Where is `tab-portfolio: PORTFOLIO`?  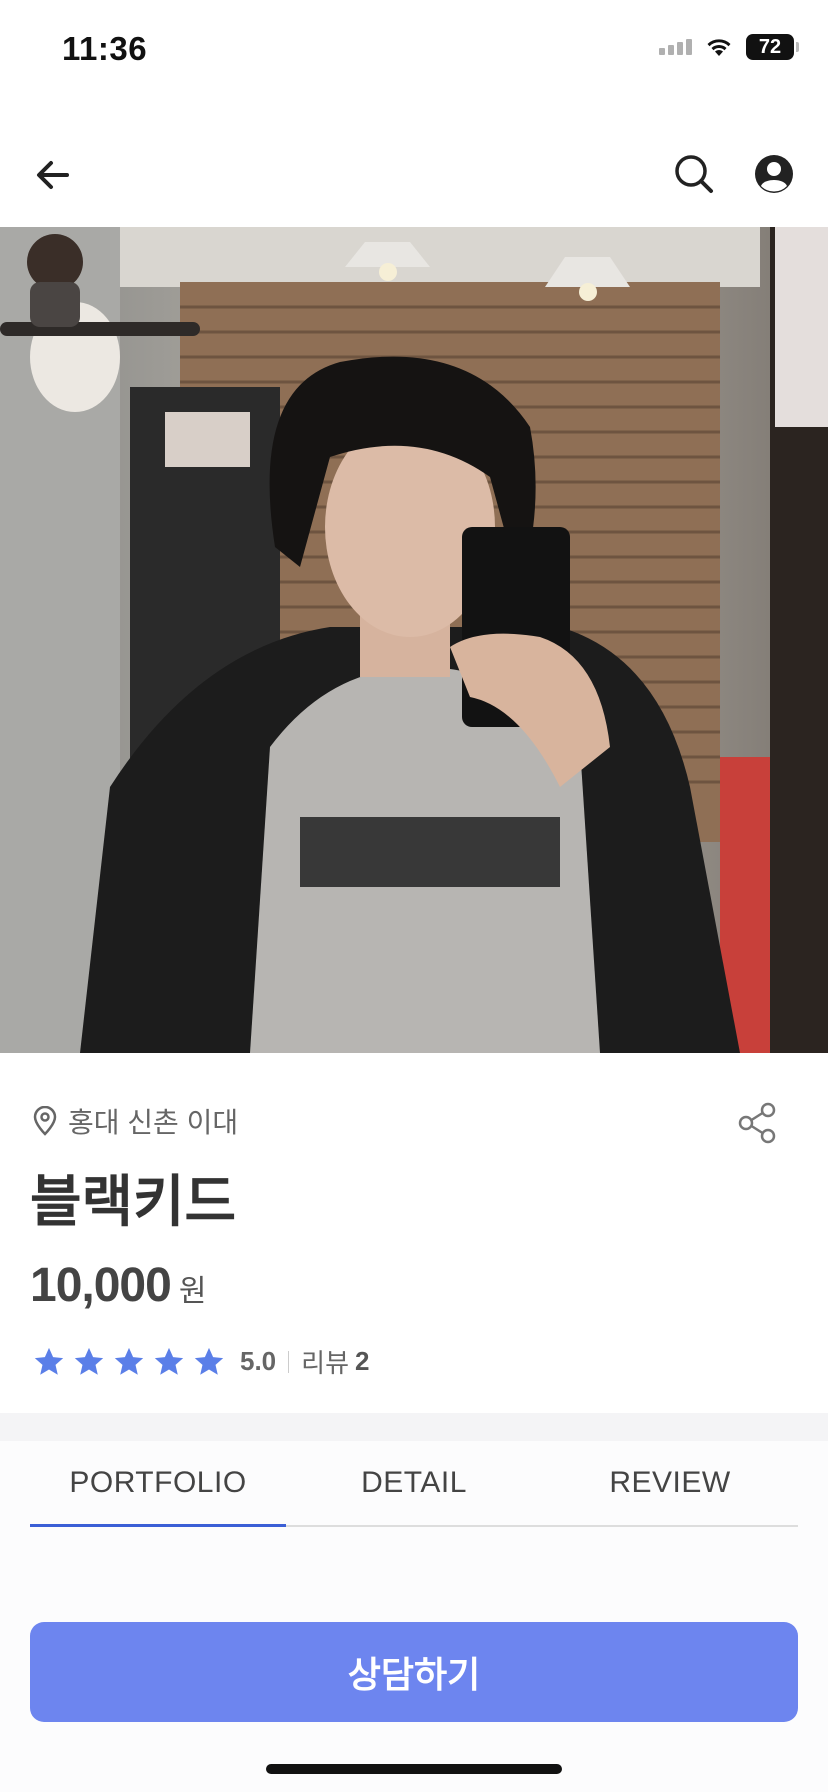
tab-portfolio: PORTFOLIO is located at coordinates (158, 1484).